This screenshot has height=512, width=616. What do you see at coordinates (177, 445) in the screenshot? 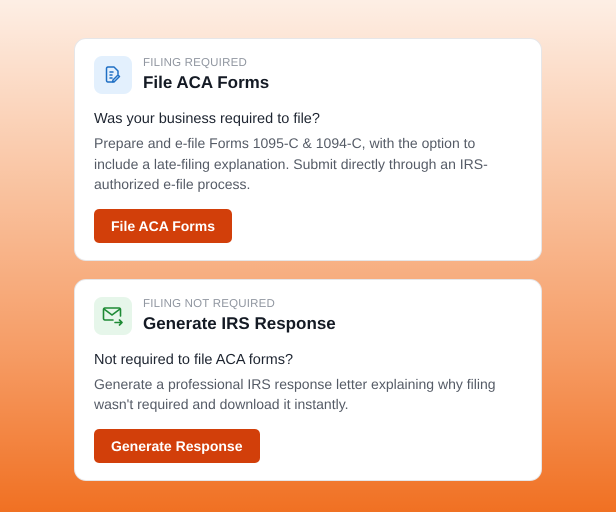
I see `action-button: Generate Response` at bounding box center [177, 445].